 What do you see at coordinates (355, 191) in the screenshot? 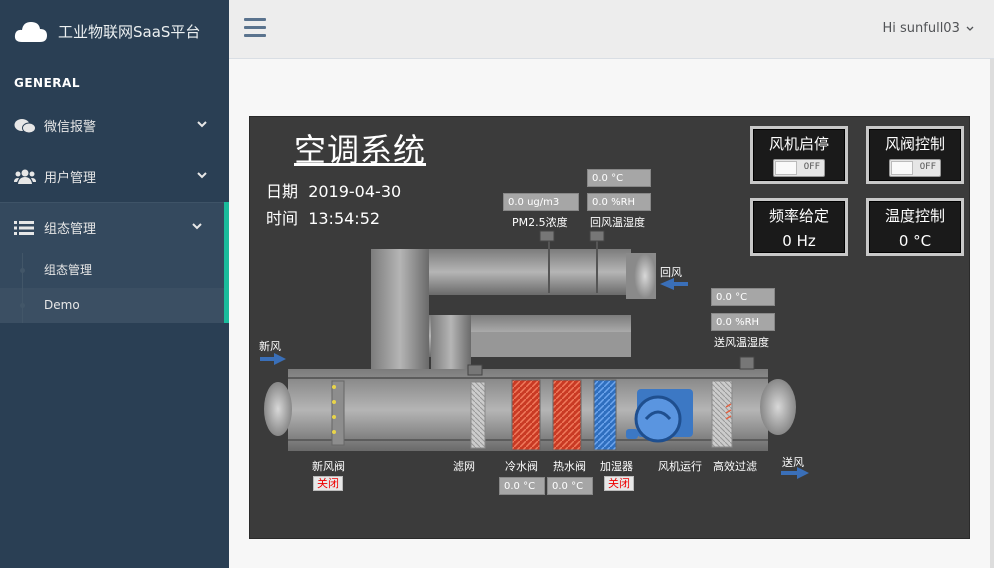
I see `date-value: 2019-04-30` at bounding box center [355, 191].